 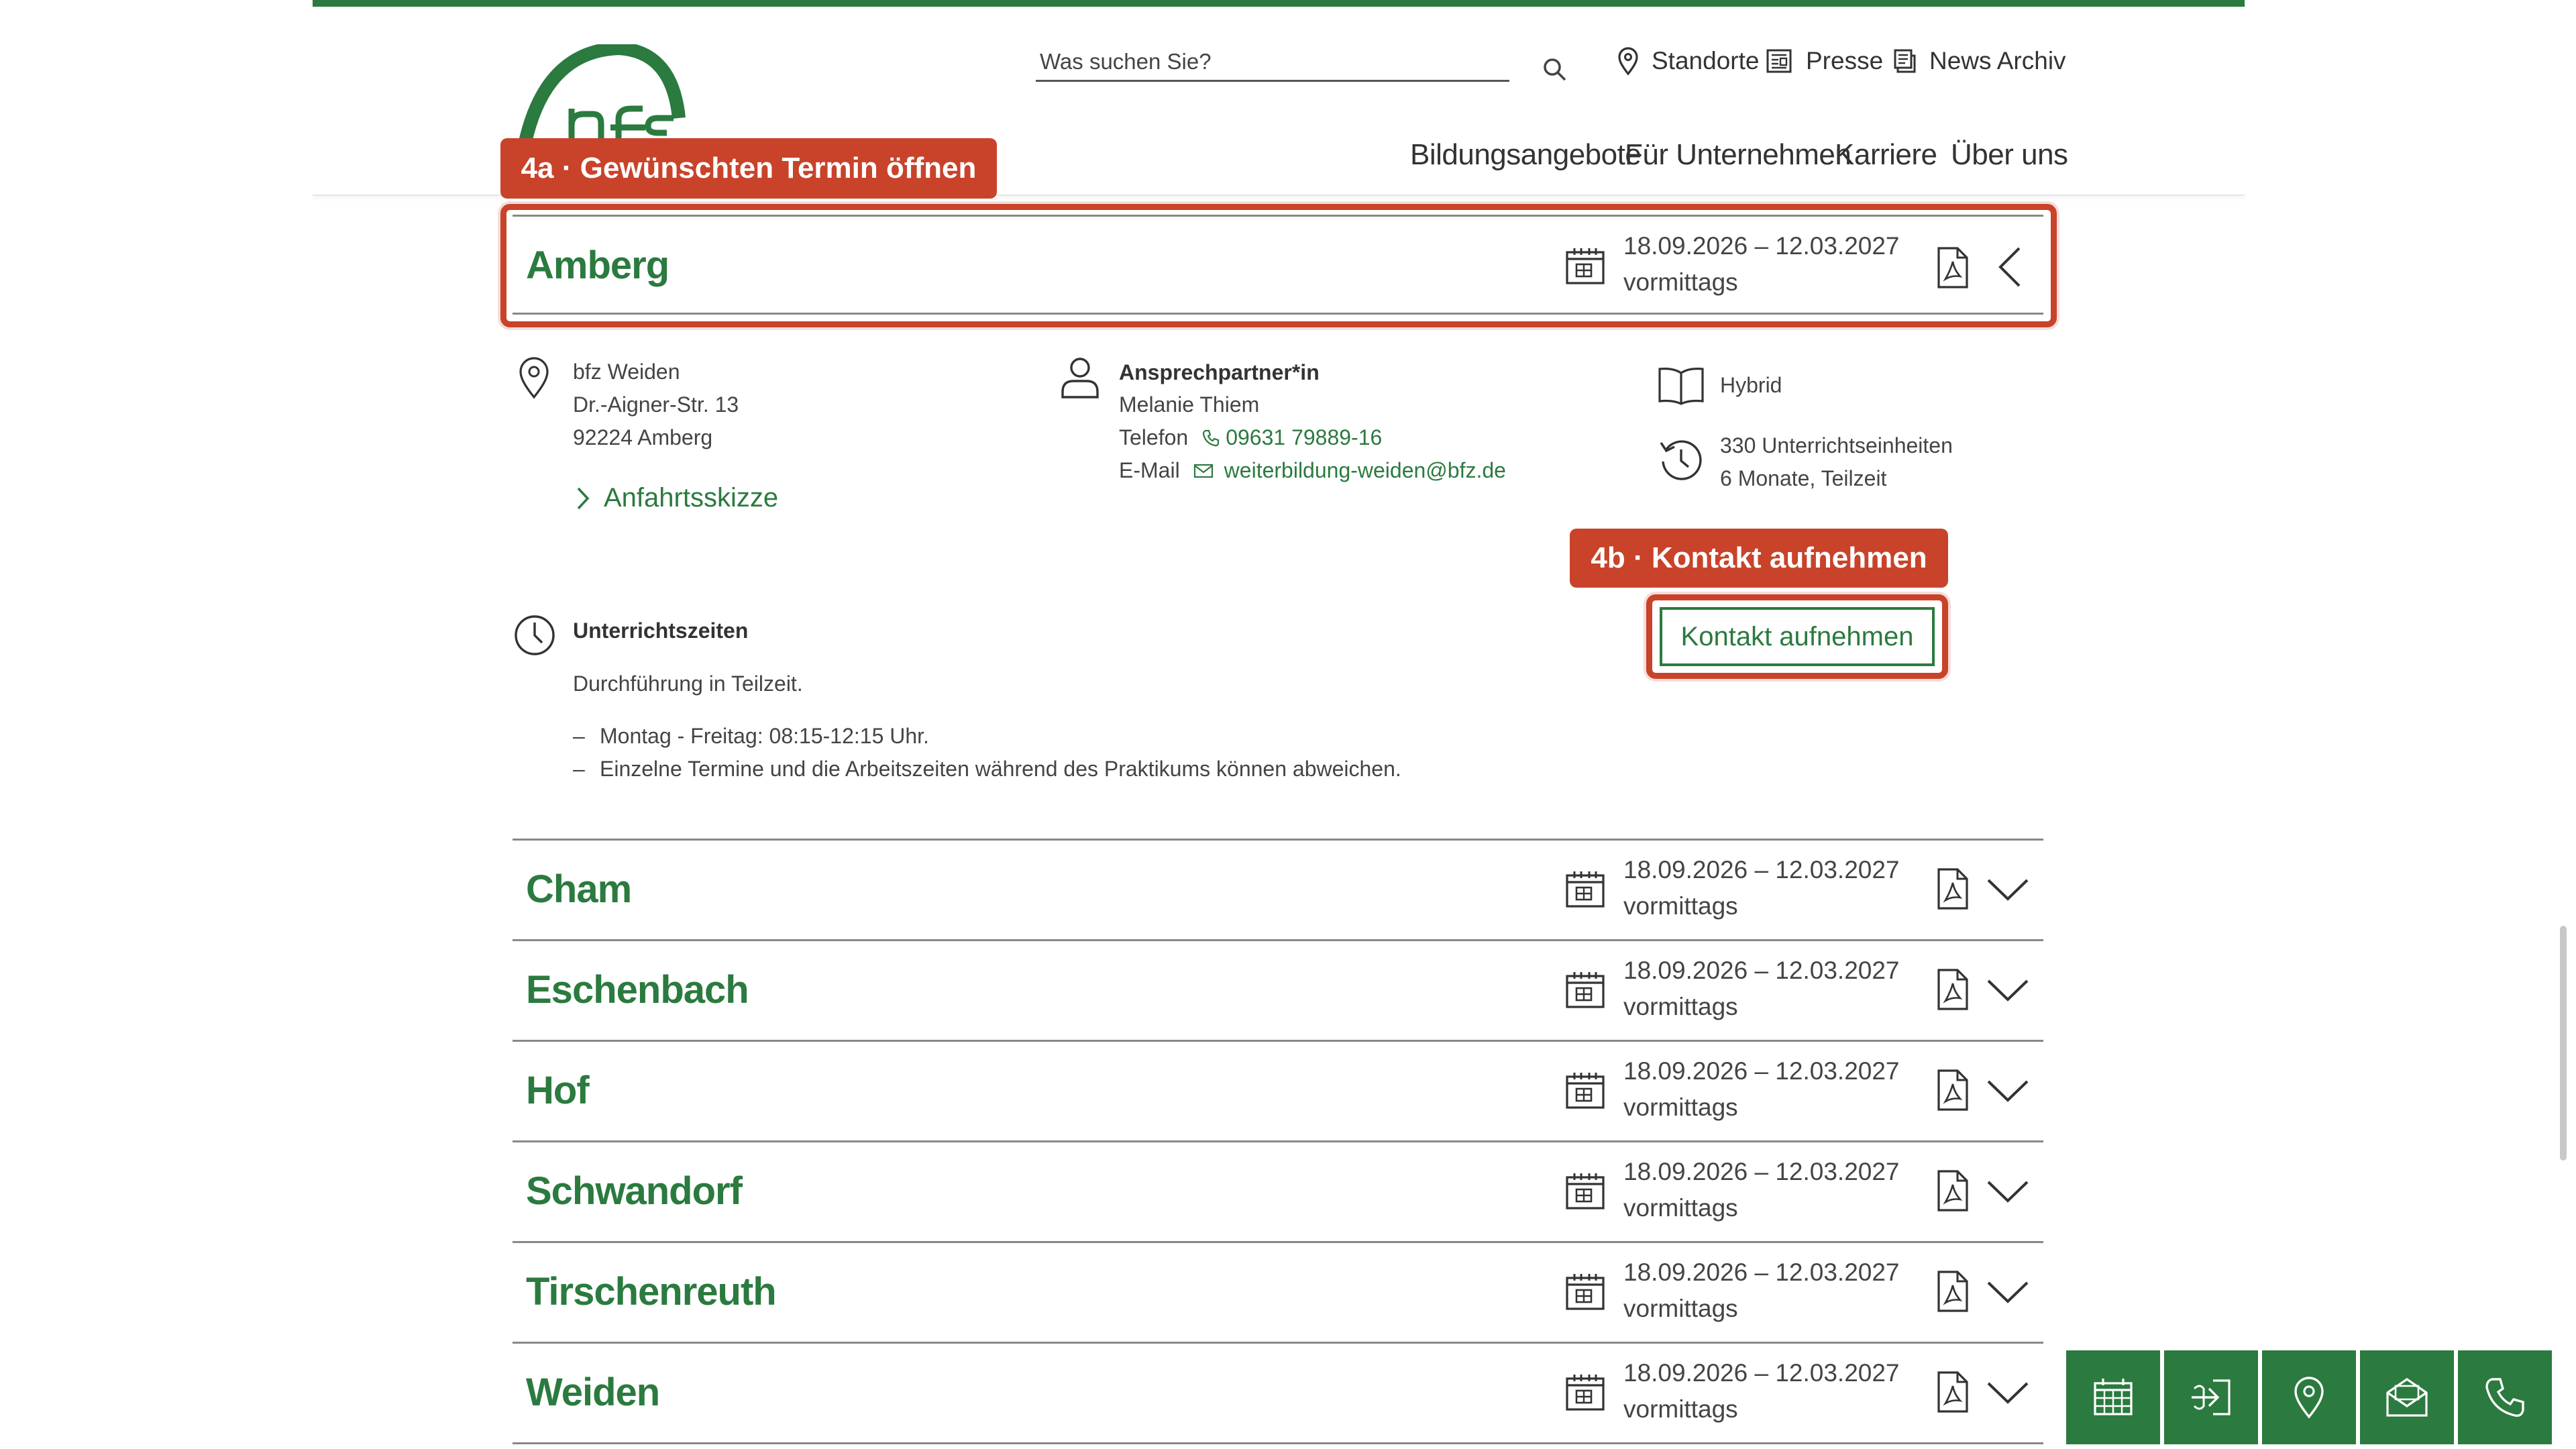 What do you see at coordinates (661, 631) in the screenshot?
I see `schedule-heading: Unterrichtszeiten` at bounding box center [661, 631].